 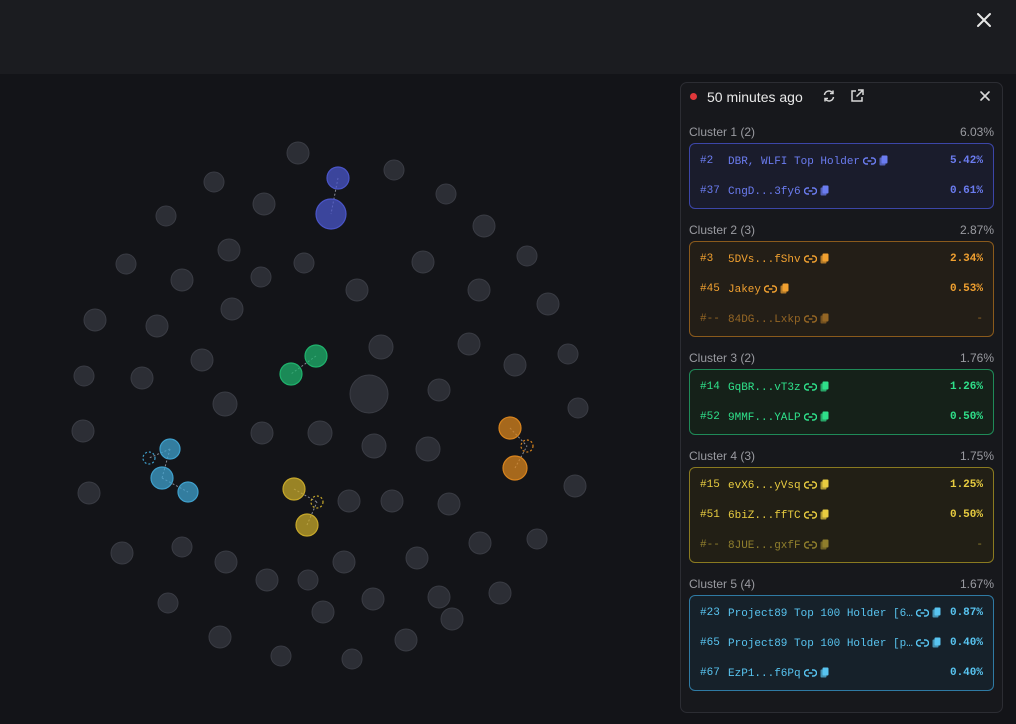 What do you see at coordinates (841, 289) in the screenshot?
I see `holder-row: #45 Jakey 0.53%` at bounding box center [841, 289].